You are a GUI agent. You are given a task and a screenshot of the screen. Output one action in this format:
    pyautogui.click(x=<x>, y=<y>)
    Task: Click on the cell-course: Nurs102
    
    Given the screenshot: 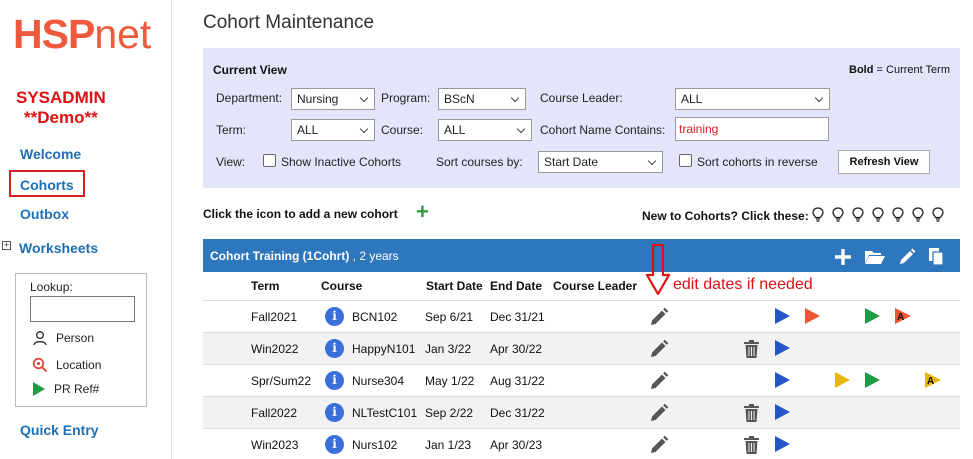 What is the action you would take?
    pyautogui.click(x=374, y=445)
    